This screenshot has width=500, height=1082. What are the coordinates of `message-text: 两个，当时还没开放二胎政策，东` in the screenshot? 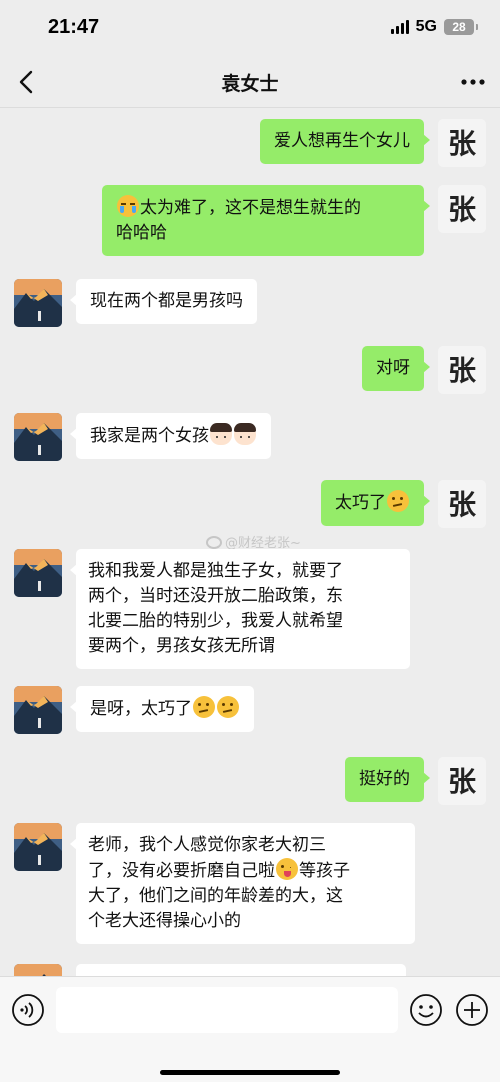 It's located at (215, 596).